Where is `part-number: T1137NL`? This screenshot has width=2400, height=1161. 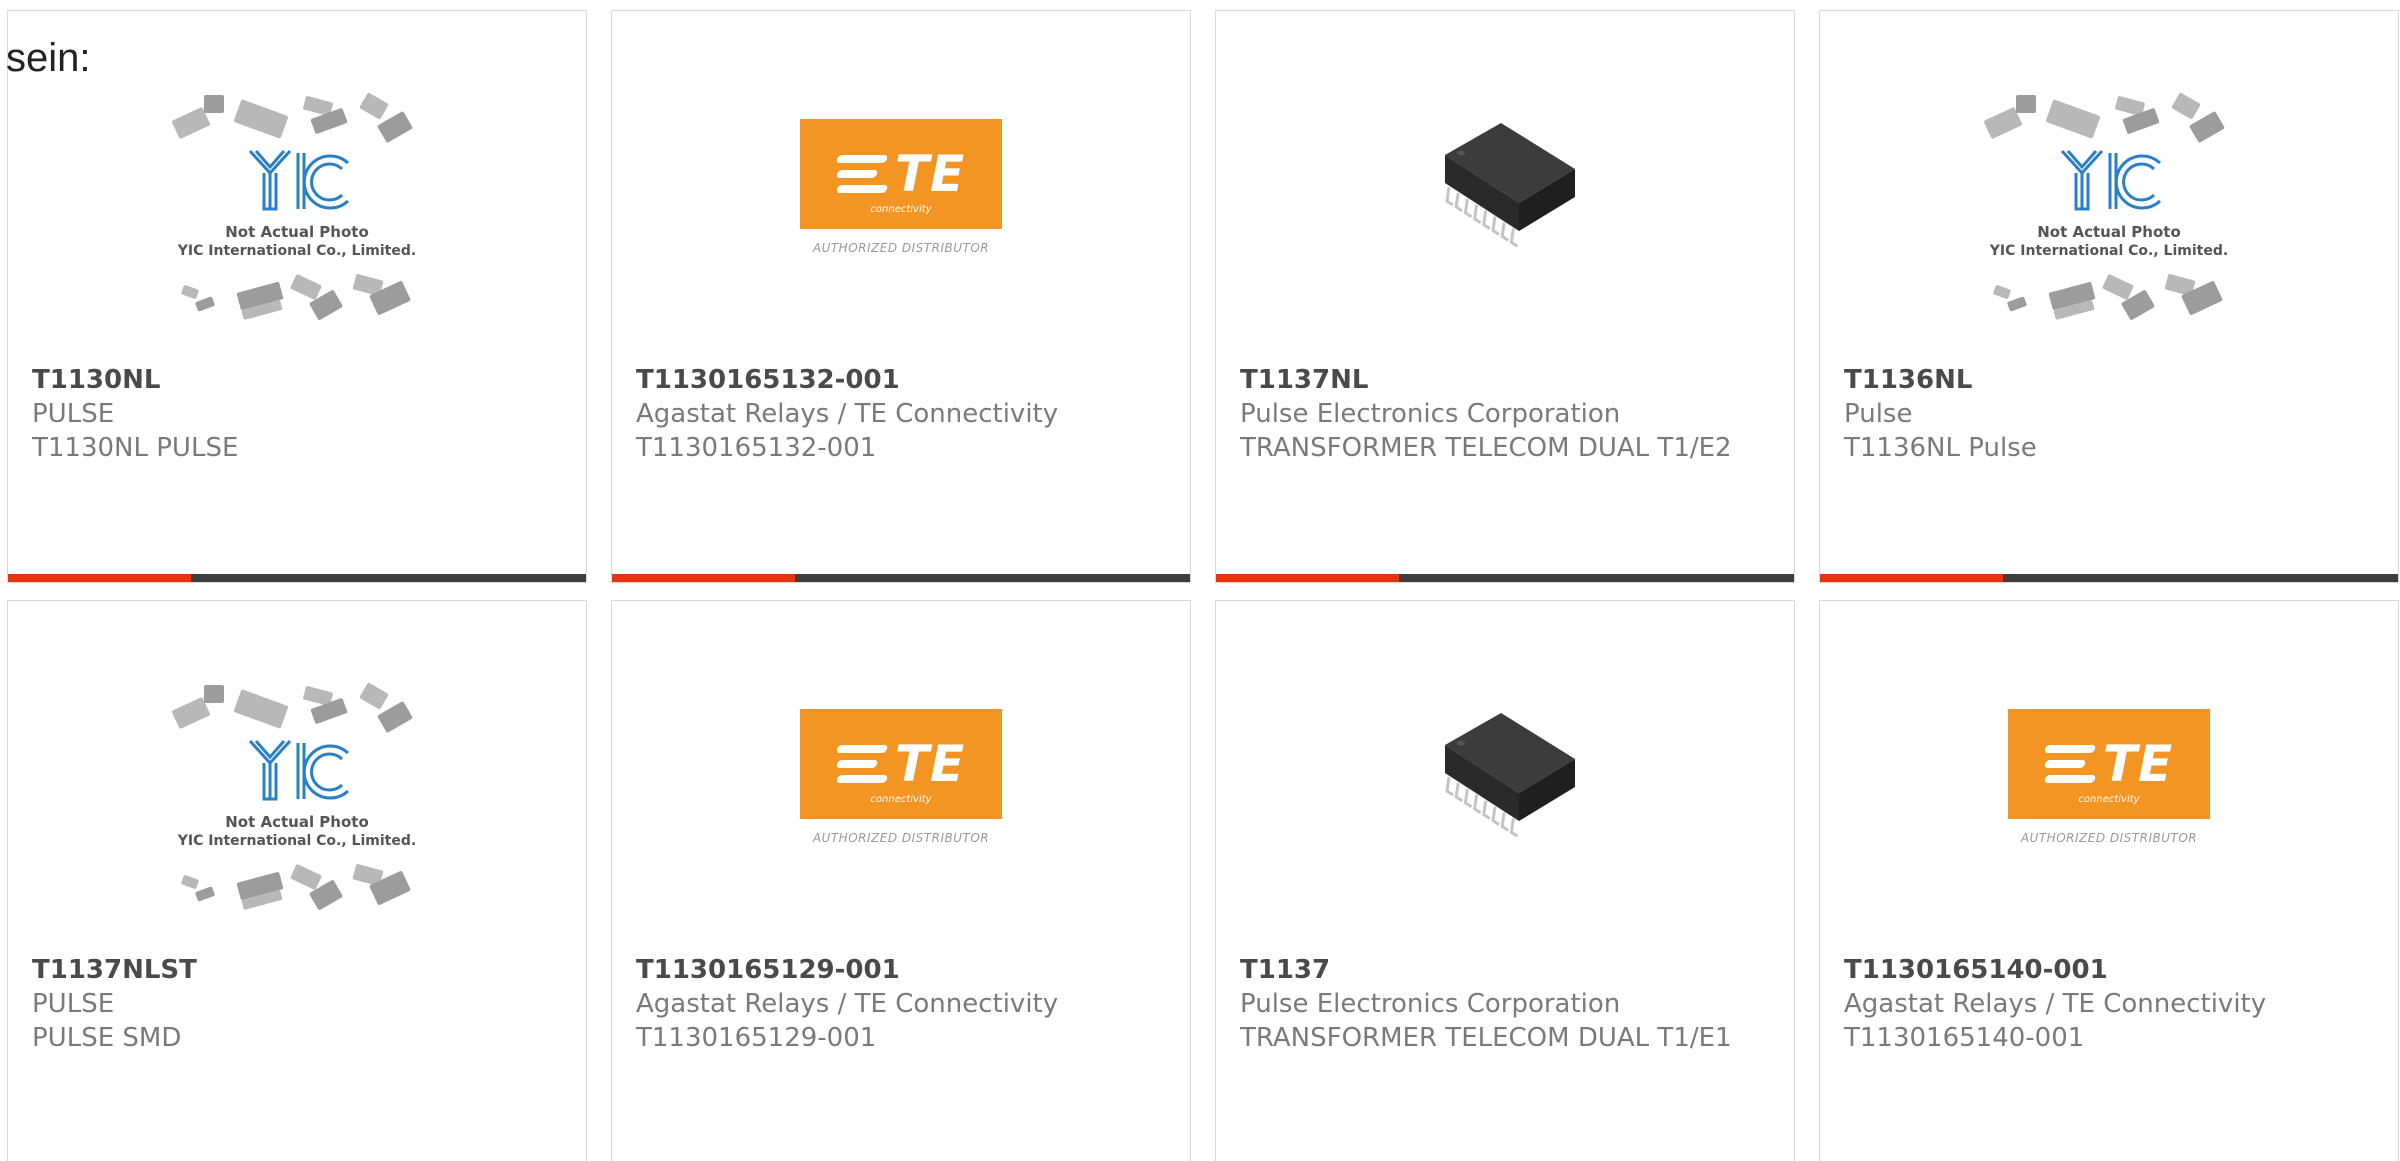 part-number: T1137NL is located at coordinates (1502, 380).